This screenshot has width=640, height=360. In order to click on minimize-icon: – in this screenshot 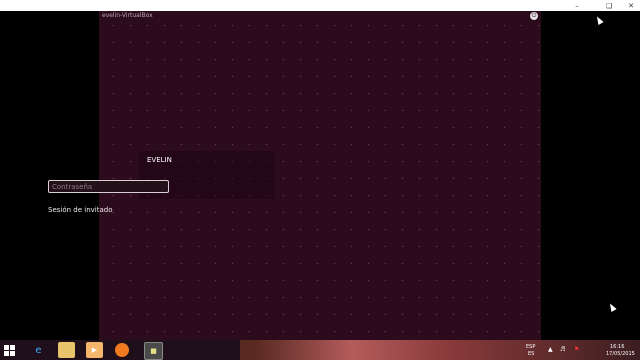, I will do `click(577, 5)`.